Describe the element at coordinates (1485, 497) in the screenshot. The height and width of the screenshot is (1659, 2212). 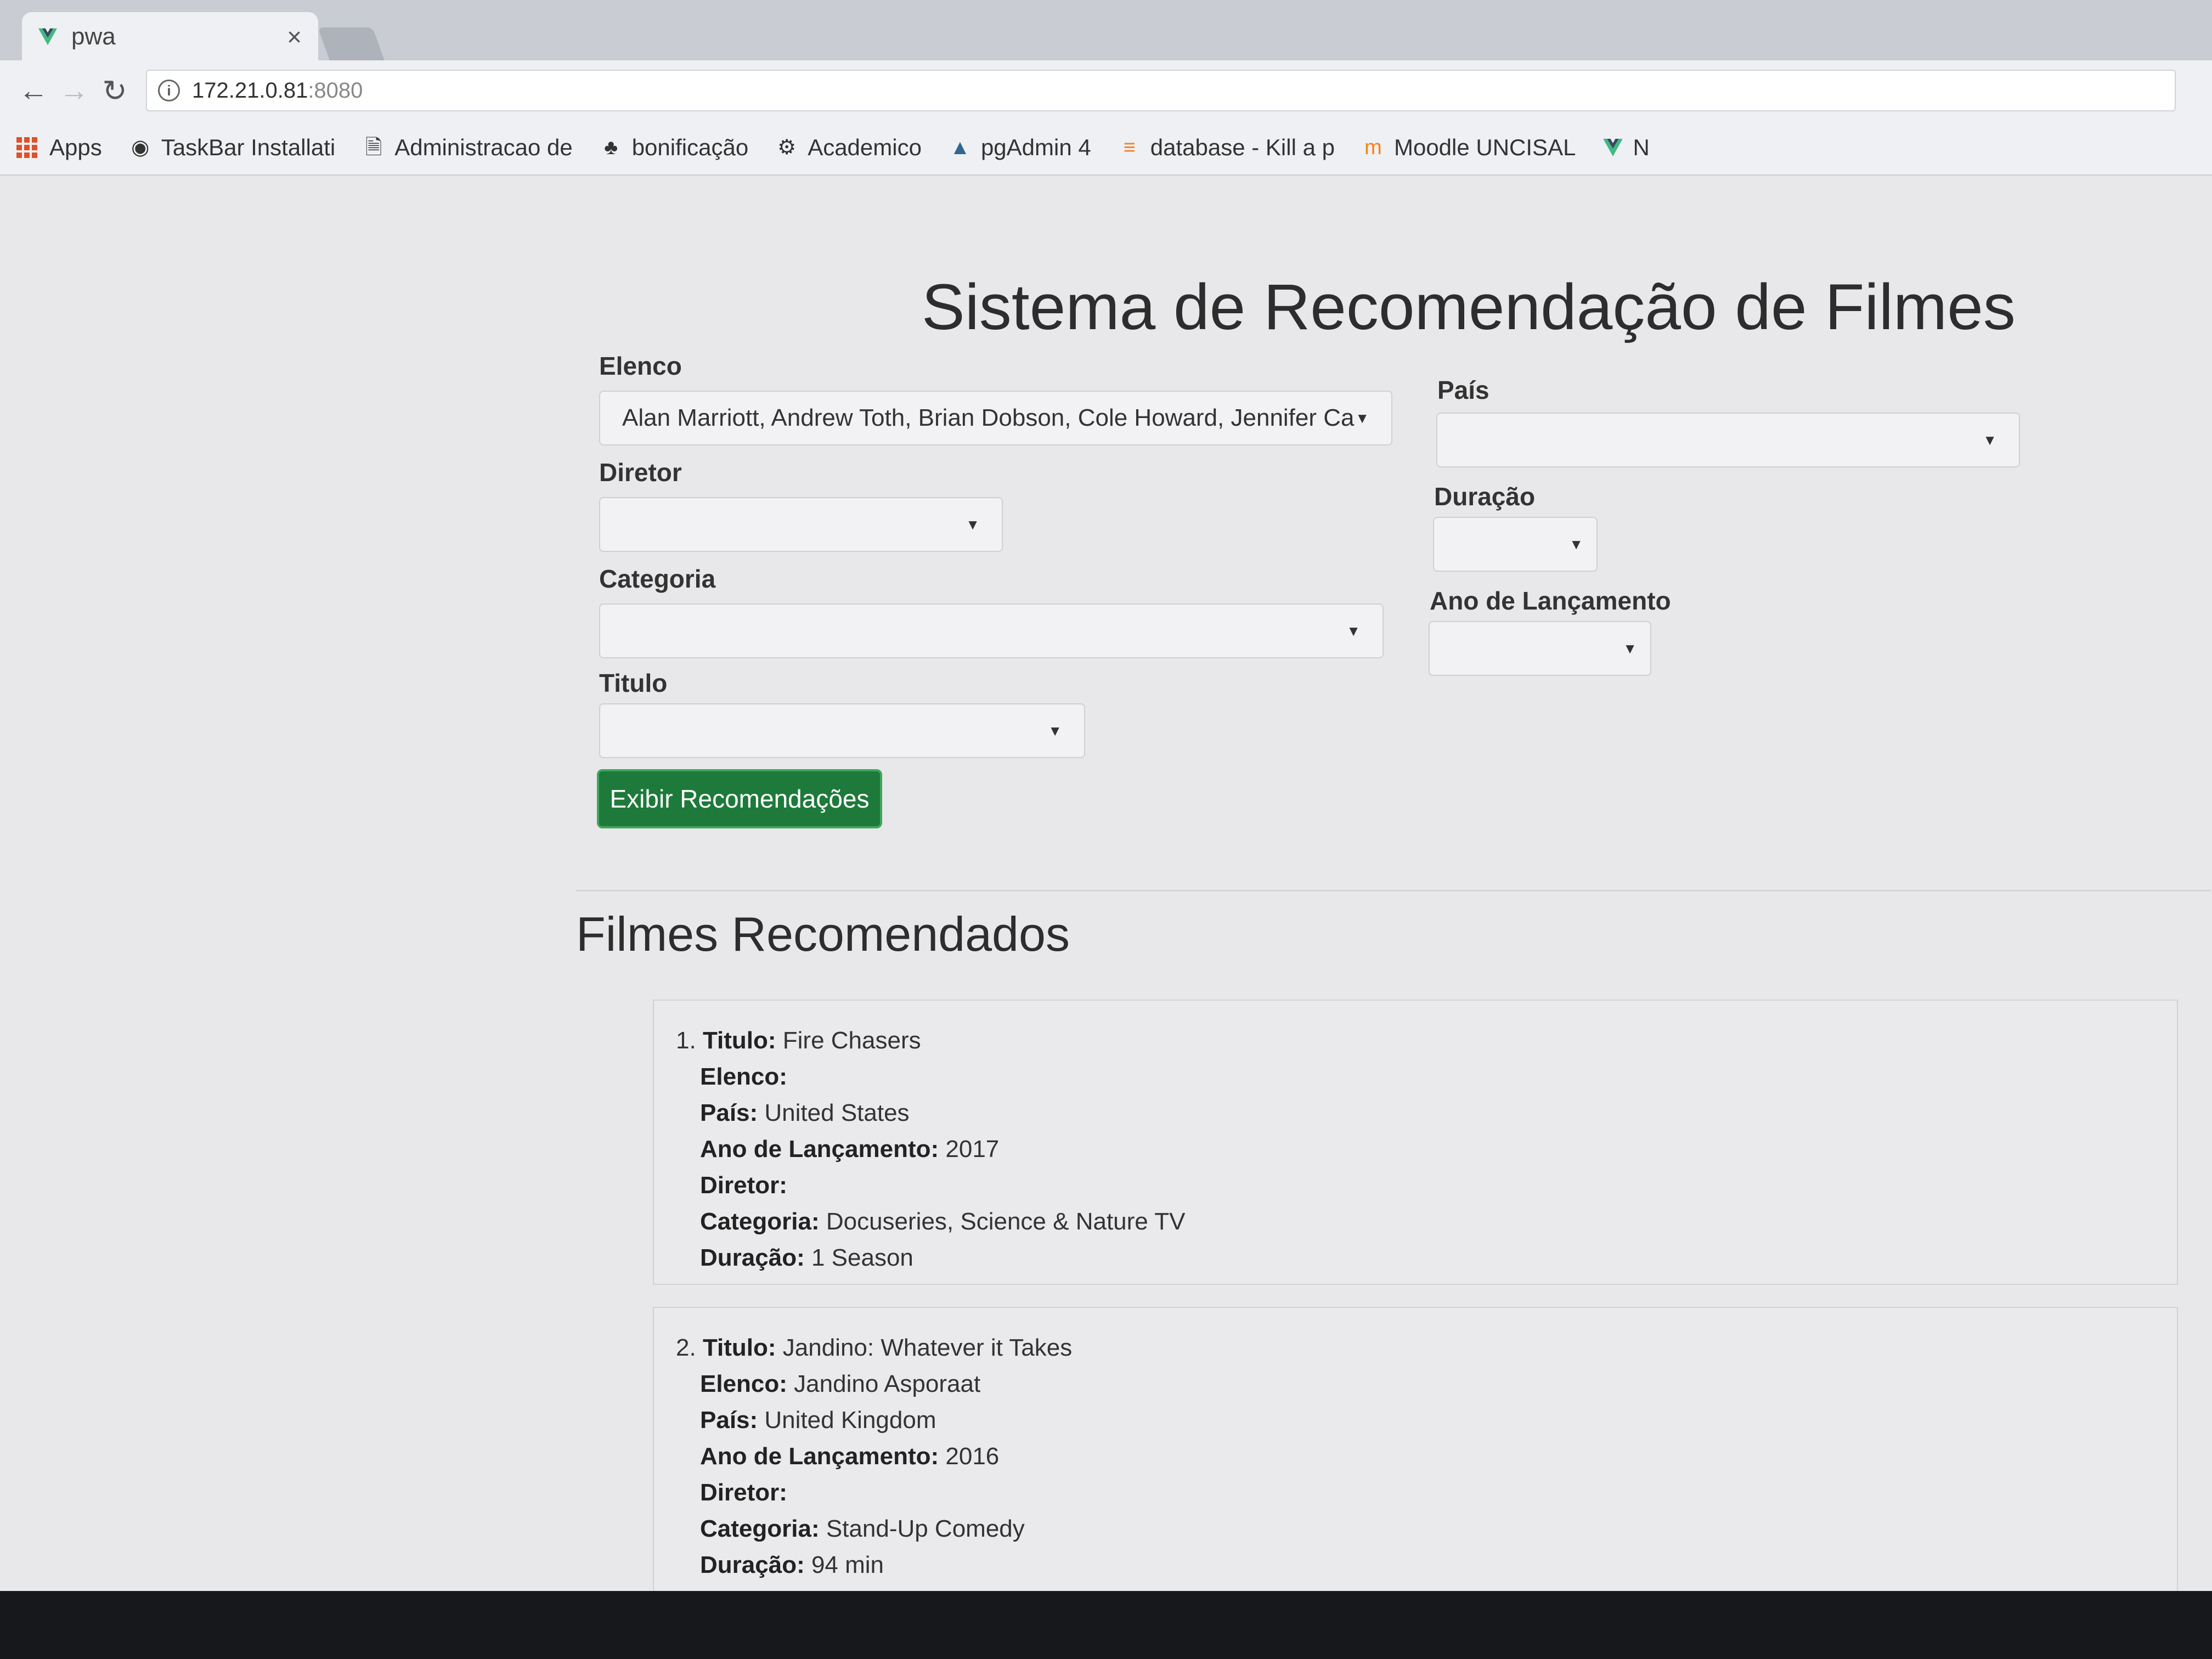
I see `duracao-label: Duração` at that location.